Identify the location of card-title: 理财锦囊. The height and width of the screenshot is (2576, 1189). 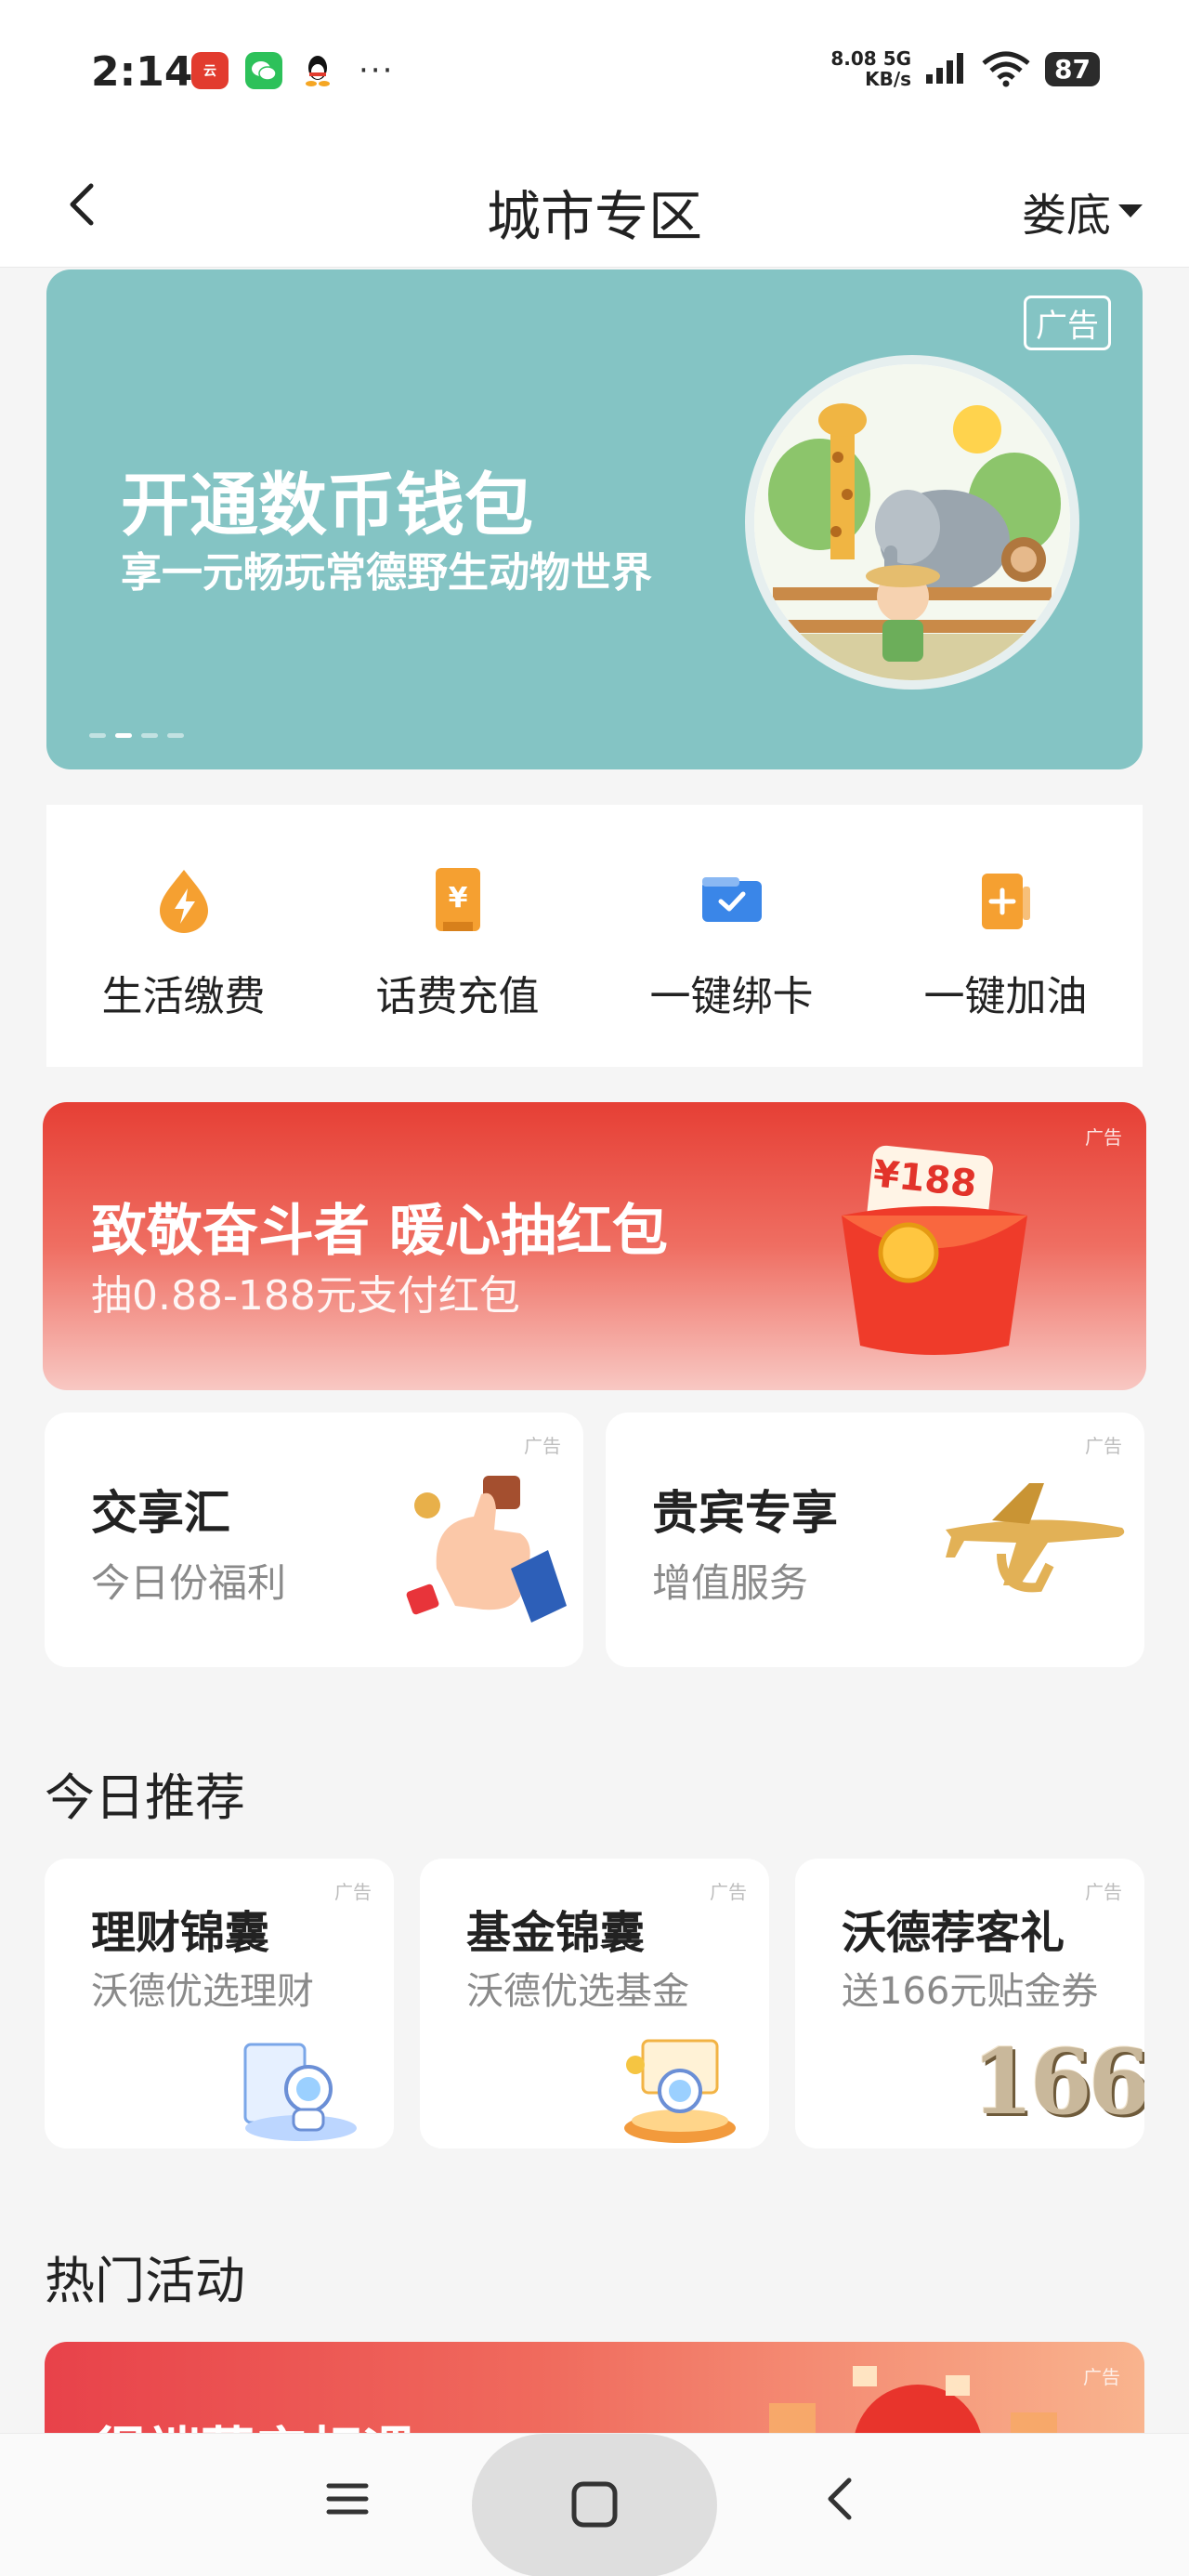
(180, 1933).